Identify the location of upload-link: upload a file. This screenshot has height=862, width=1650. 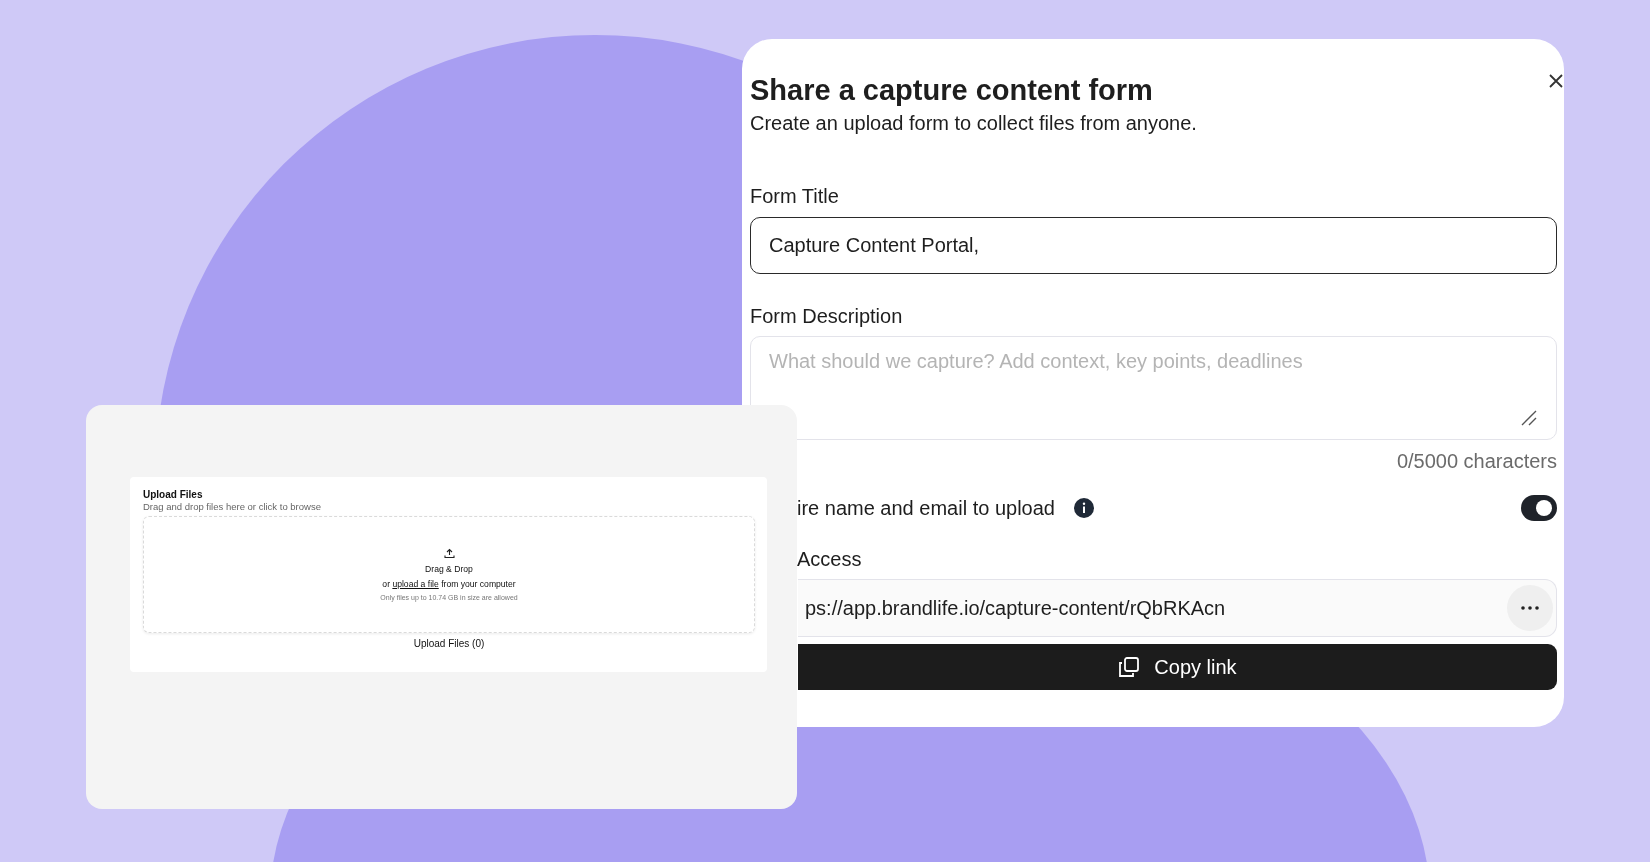
(415, 584).